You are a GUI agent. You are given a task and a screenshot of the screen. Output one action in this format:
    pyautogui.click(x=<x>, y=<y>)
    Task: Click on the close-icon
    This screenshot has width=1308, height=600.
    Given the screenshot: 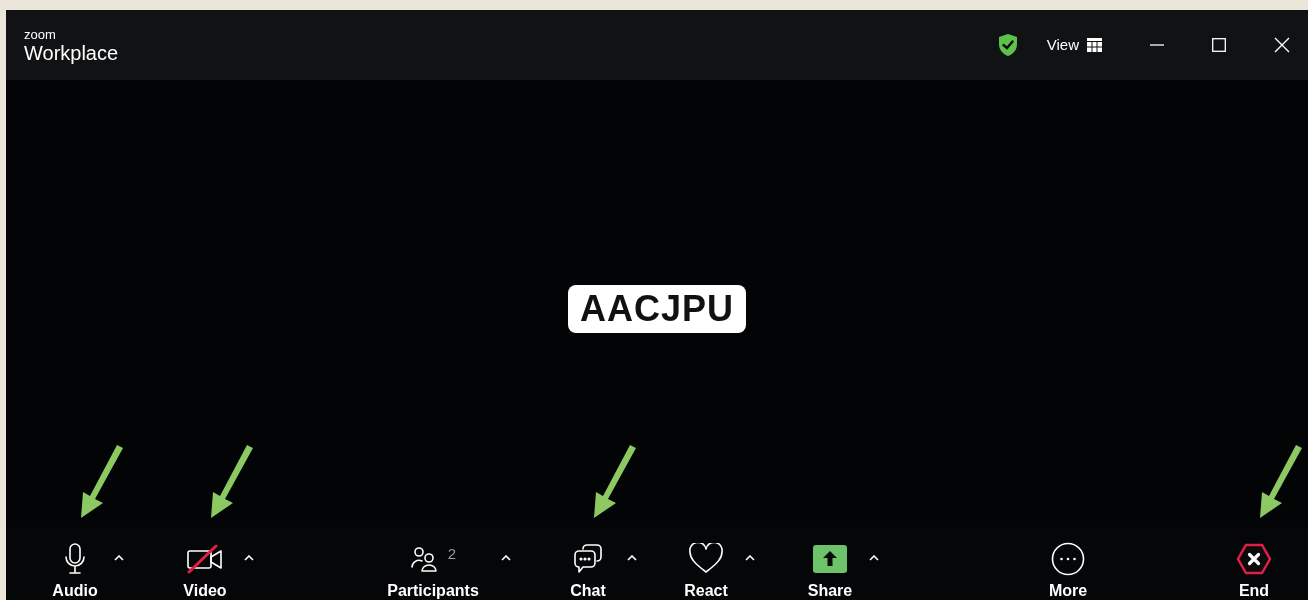 What is the action you would take?
    pyautogui.click(x=1282, y=45)
    